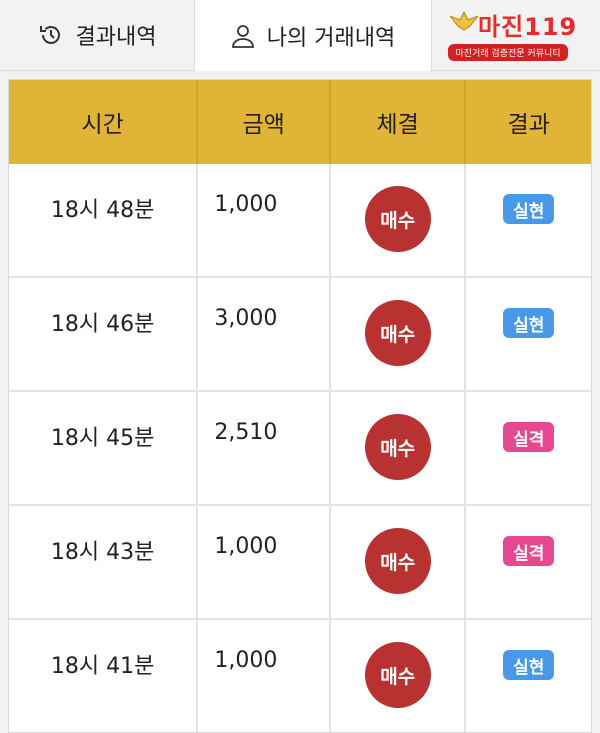  Describe the element at coordinates (104, 334) in the screenshot. I see `time-cell: 18시 46분` at that location.